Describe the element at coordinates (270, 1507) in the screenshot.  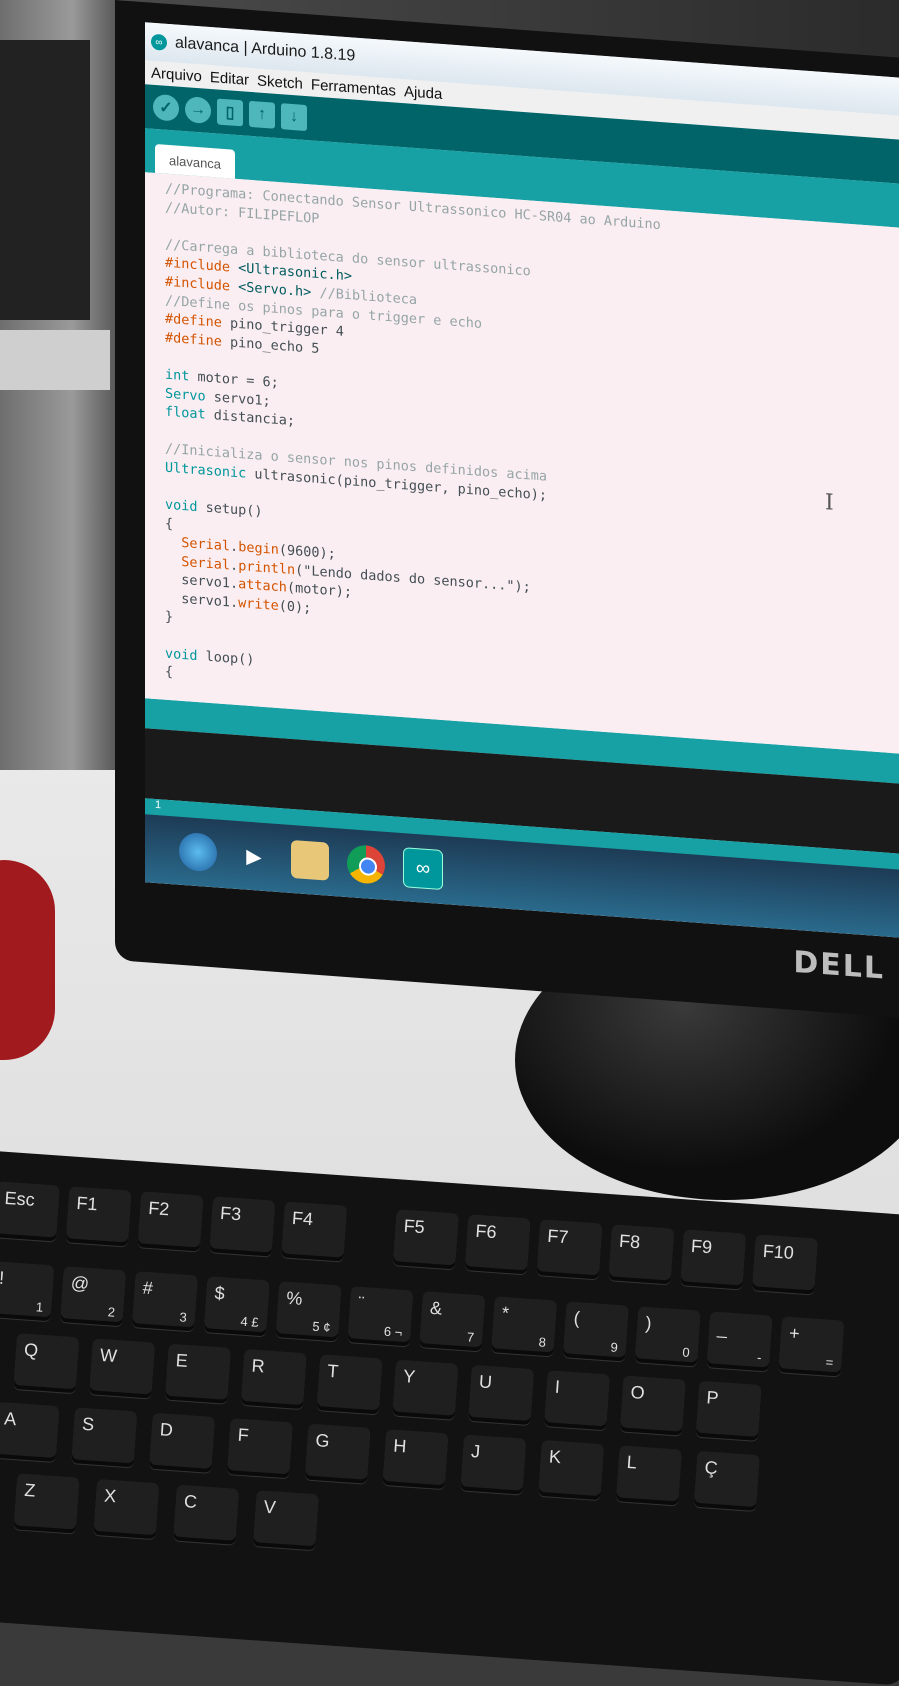
I see `key-label: V` at that location.